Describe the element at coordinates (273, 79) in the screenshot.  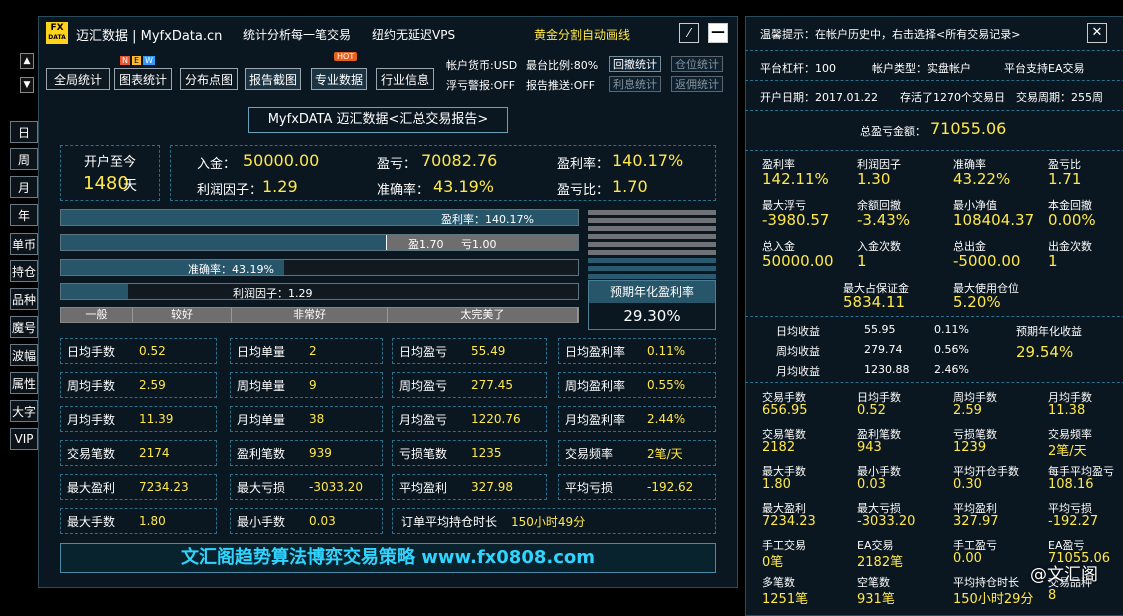
I see `tab-3: 报告截图` at that location.